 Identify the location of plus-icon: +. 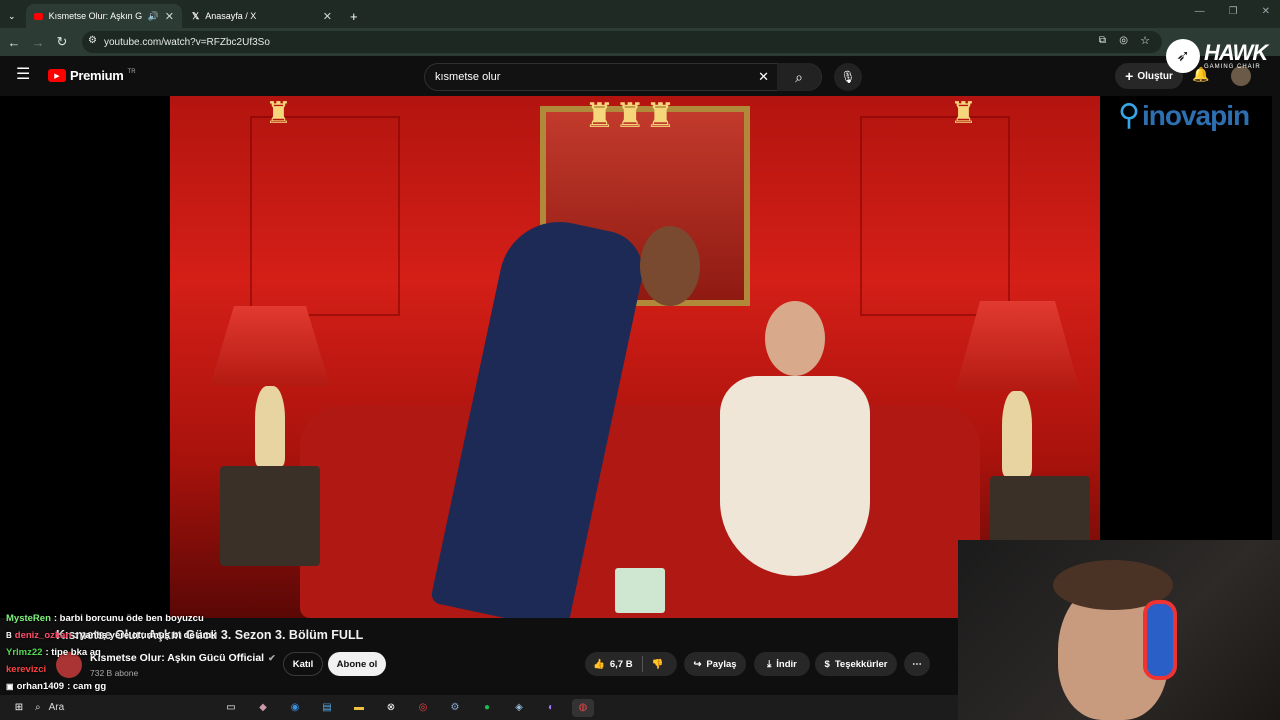
(1129, 76).